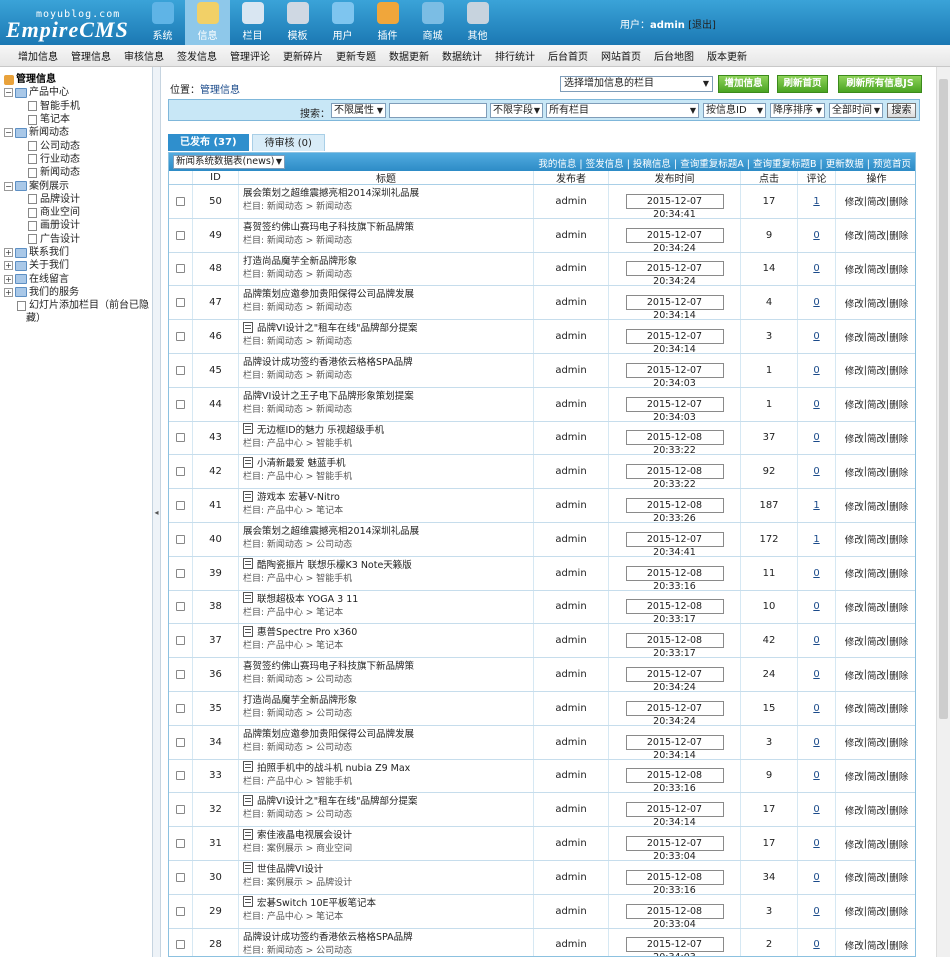  Describe the element at coordinates (674, 916) in the screenshot. I see `row-time-input: 2015-12-08 20:33:04` at that location.